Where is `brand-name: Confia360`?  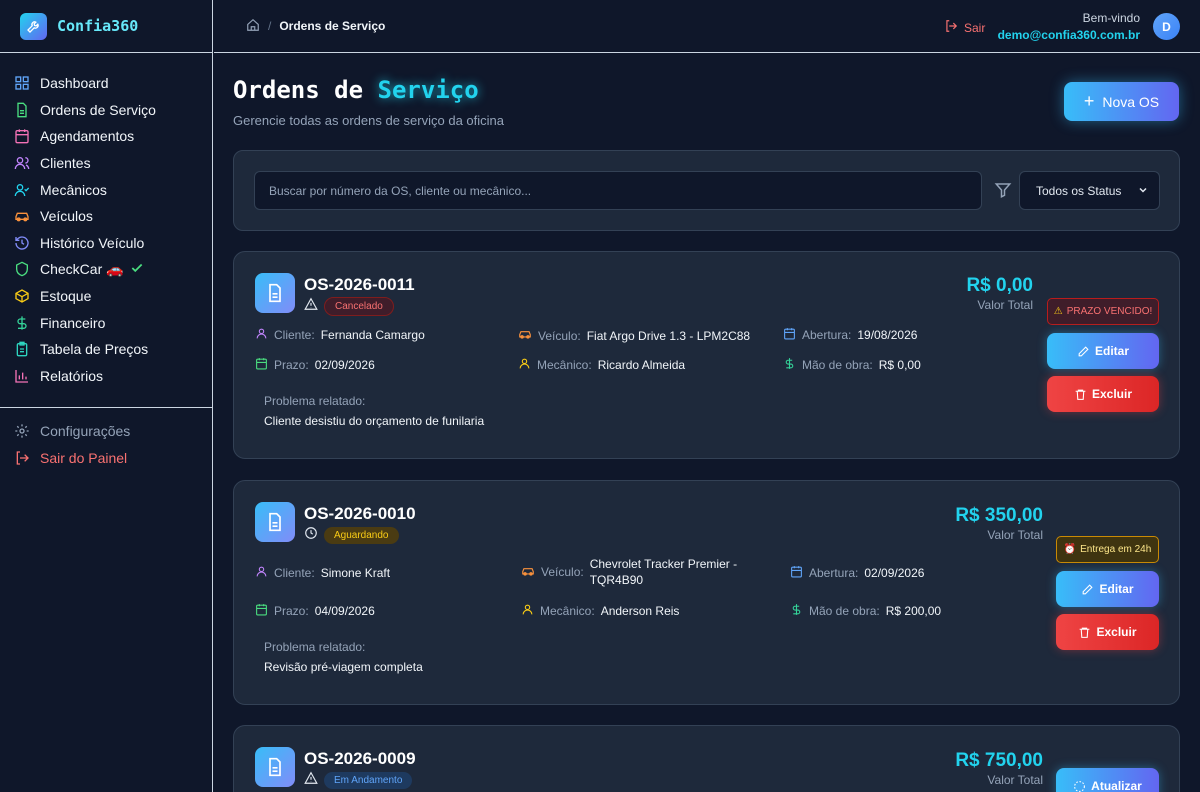
brand-name: Confia360 is located at coordinates (98, 26).